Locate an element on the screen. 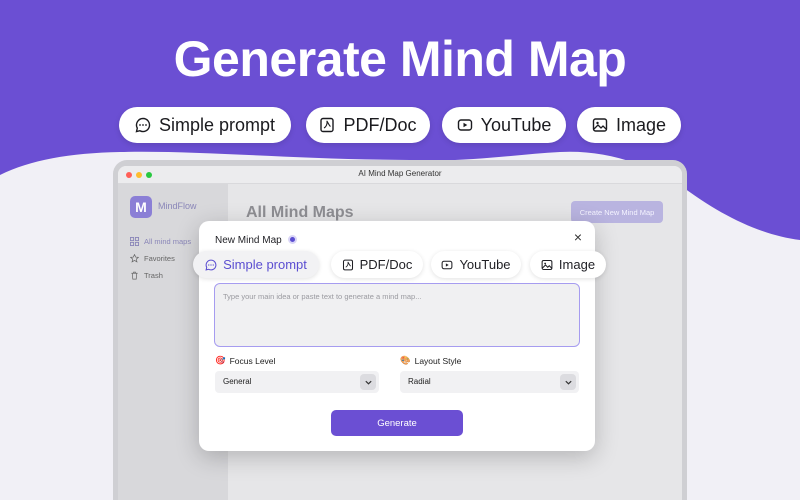  focus-level-label-text: Focus Level is located at coordinates (252, 360).